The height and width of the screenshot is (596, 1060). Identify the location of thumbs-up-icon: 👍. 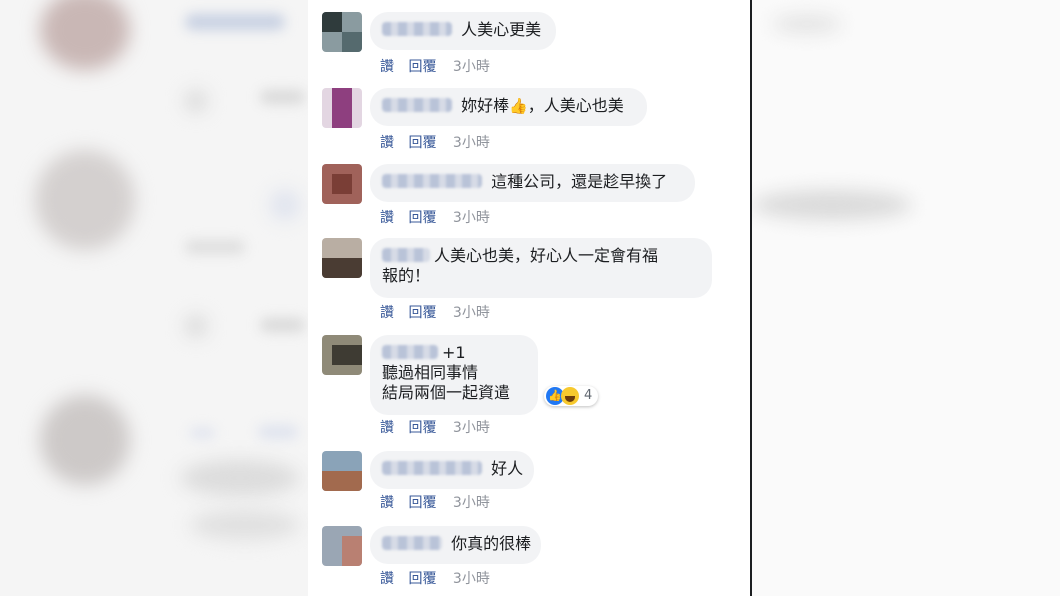
(518, 106).